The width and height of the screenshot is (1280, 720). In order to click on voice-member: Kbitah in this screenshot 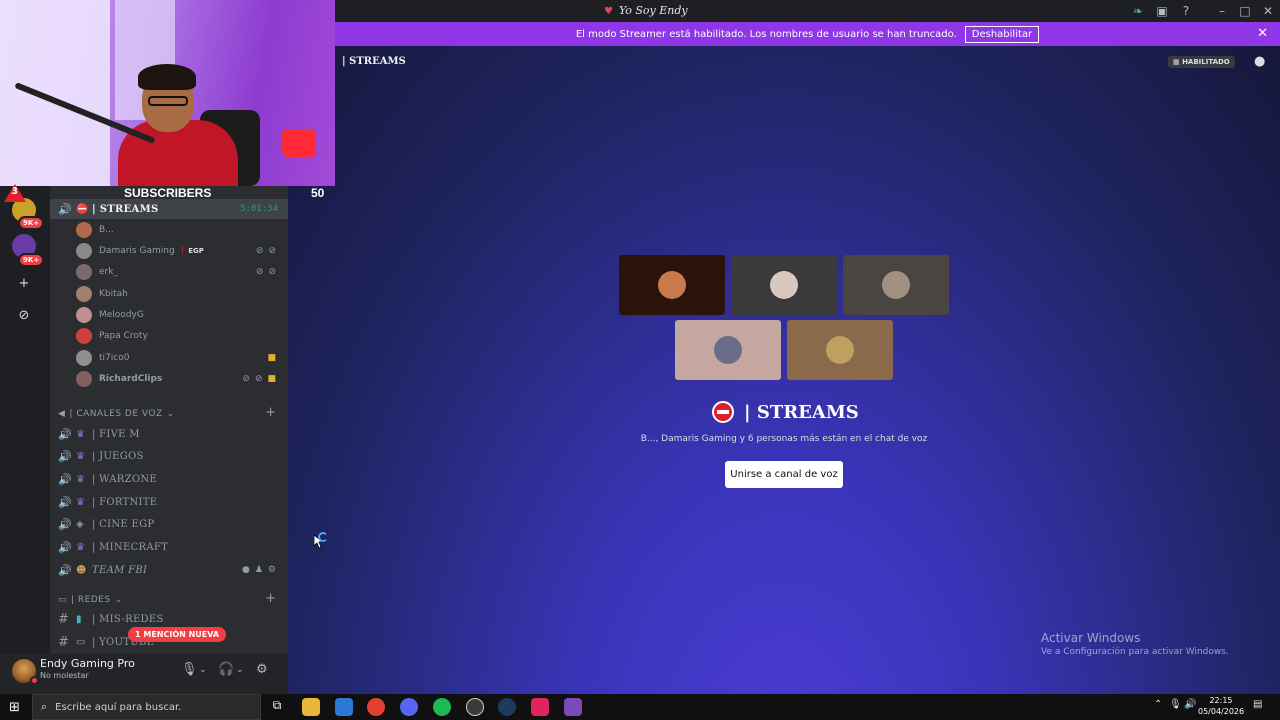, I will do `click(102, 294)`.